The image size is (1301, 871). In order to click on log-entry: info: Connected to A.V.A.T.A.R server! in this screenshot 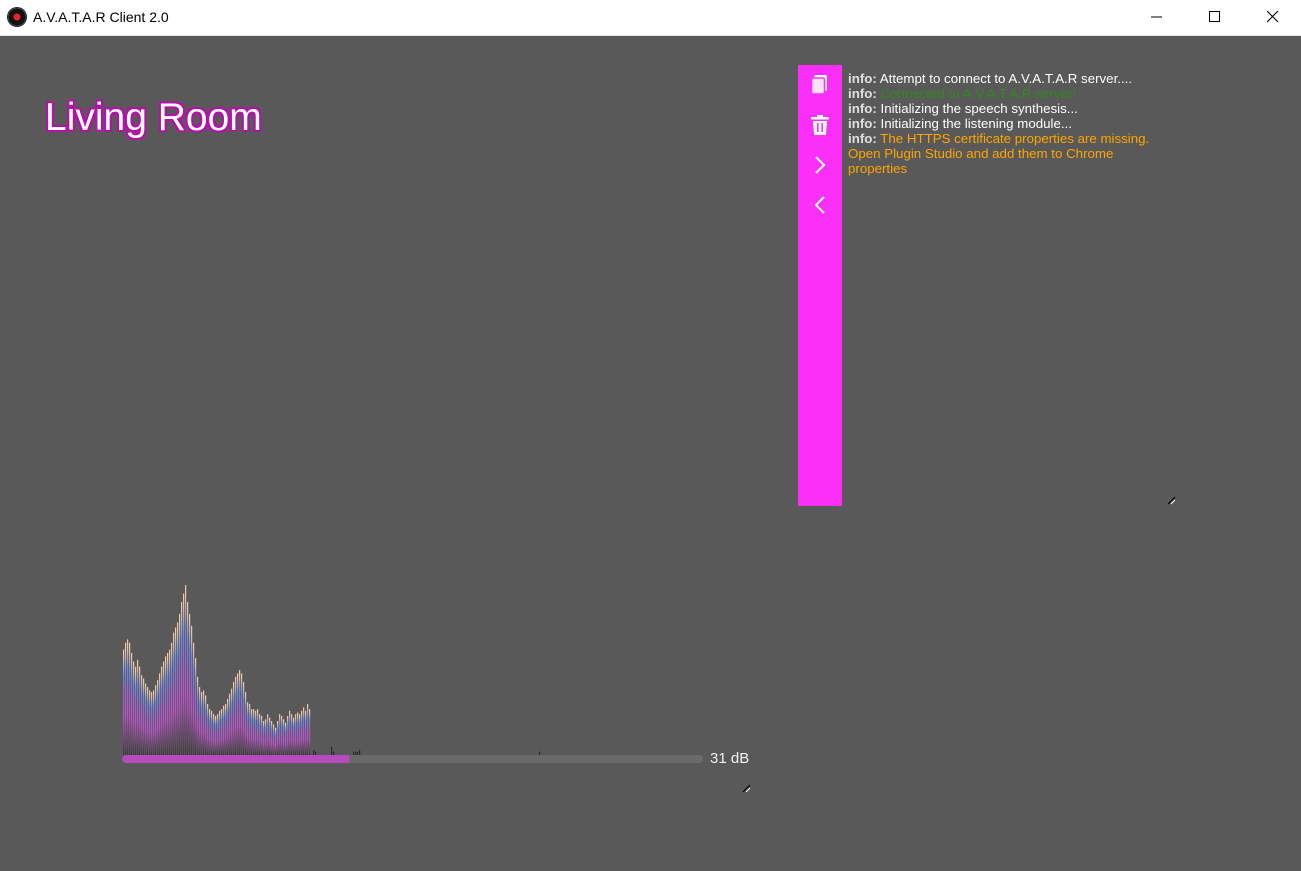, I will do `click(1008, 93)`.